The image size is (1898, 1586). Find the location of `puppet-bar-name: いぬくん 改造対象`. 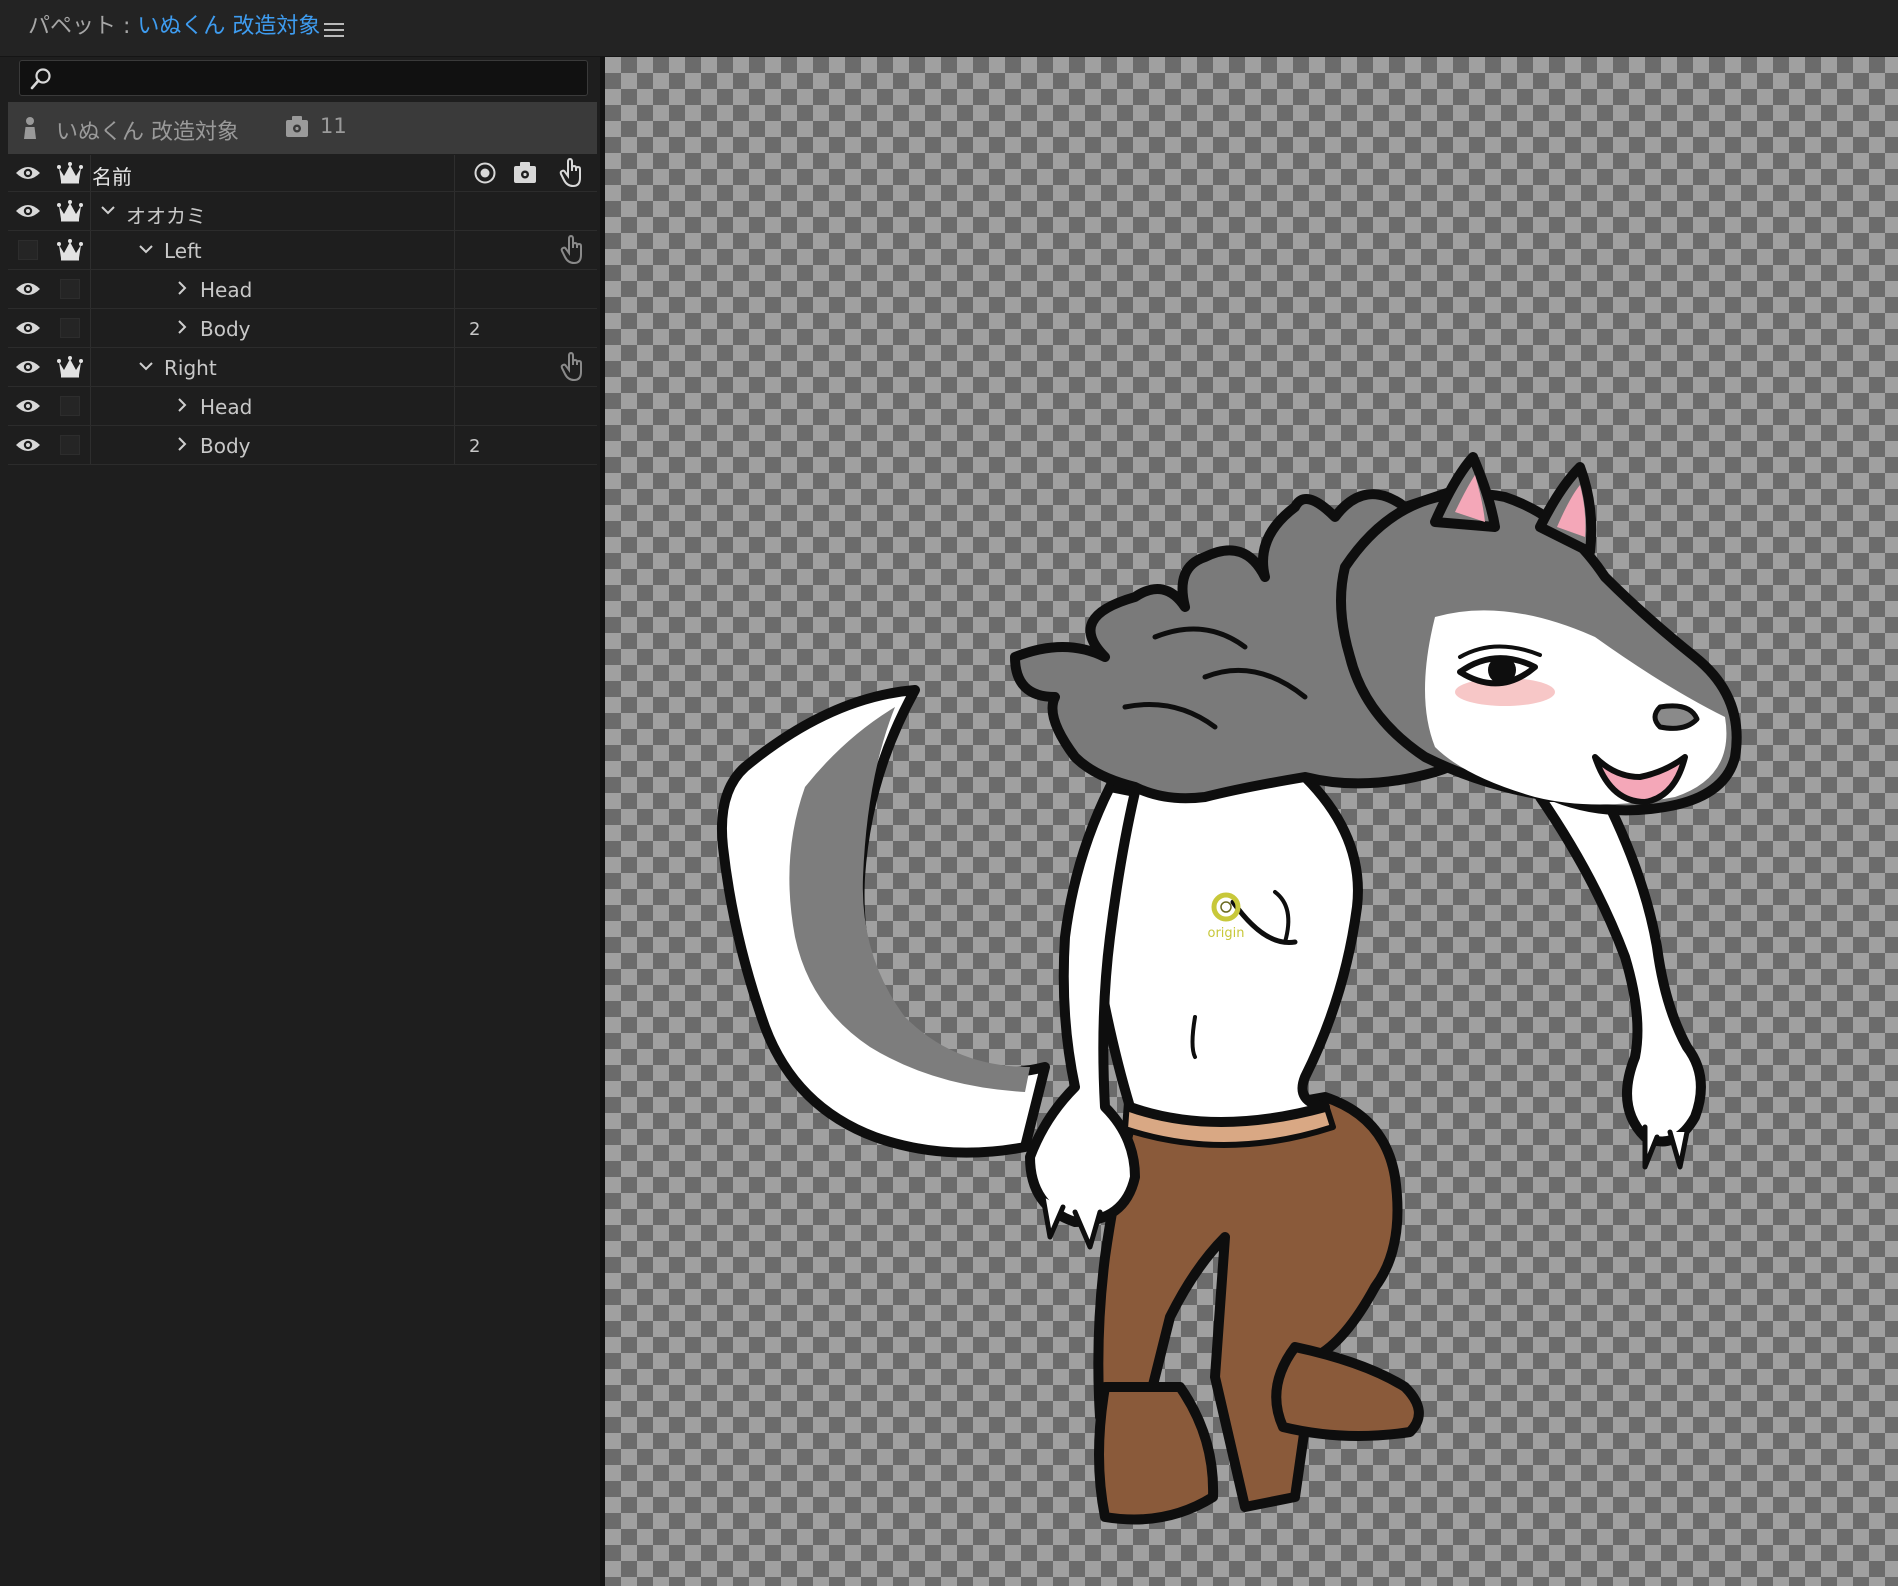

puppet-bar-name: いぬくん 改造対象 is located at coordinates (147, 132).